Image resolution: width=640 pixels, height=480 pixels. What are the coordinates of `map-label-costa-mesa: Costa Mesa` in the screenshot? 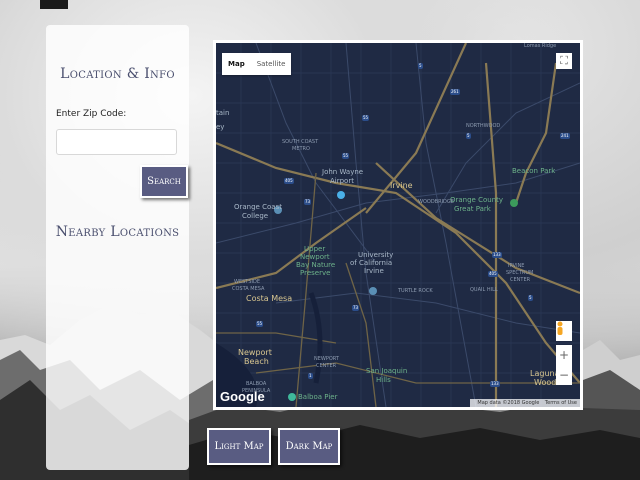 It's located at (269, 298).